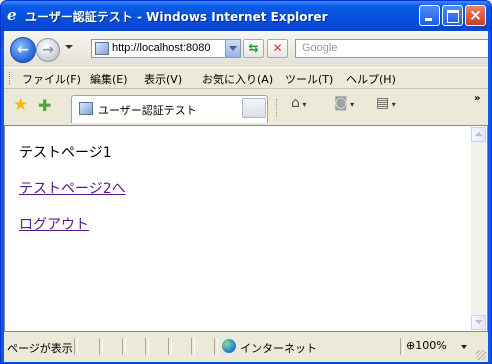  I want to click on refresh-button: ⇆, so click(253, 48).